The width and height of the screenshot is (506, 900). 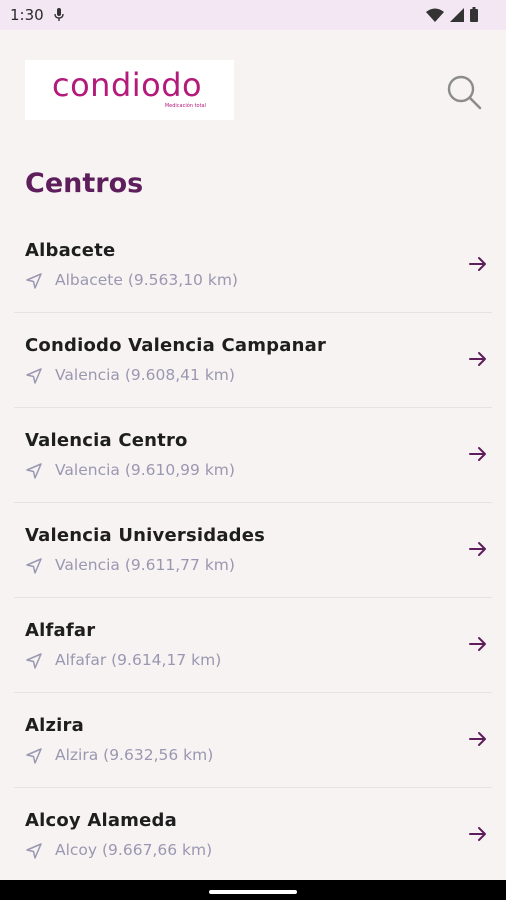 What do you see at coordinates (253, 740) in the screenshot?
I see `list-item: Alzira Alzira (9.632,56 km)` at bounding box center [253, 740].